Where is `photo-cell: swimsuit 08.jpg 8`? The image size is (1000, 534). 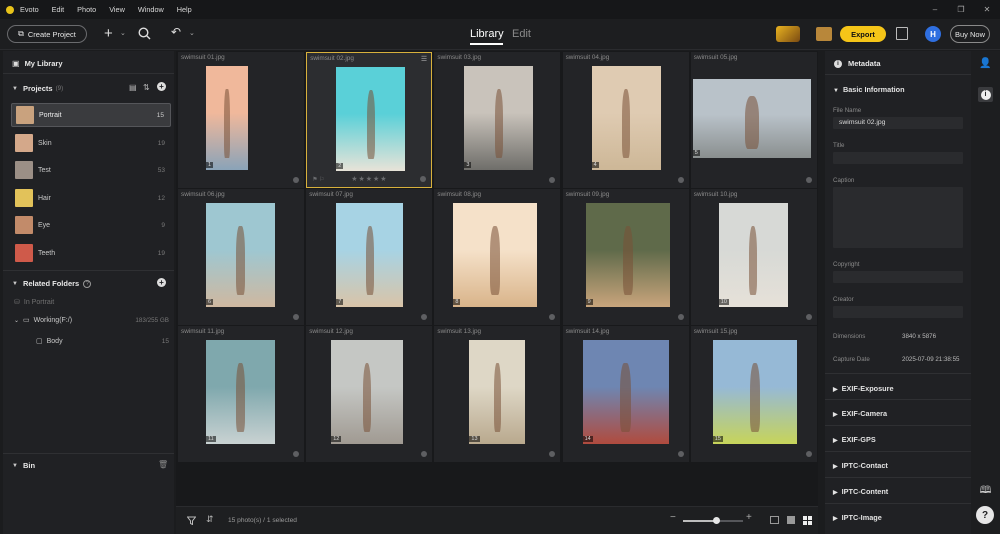 photo-cell: swimsuit 08.jpg 8 is located at coordinates (497, 257).